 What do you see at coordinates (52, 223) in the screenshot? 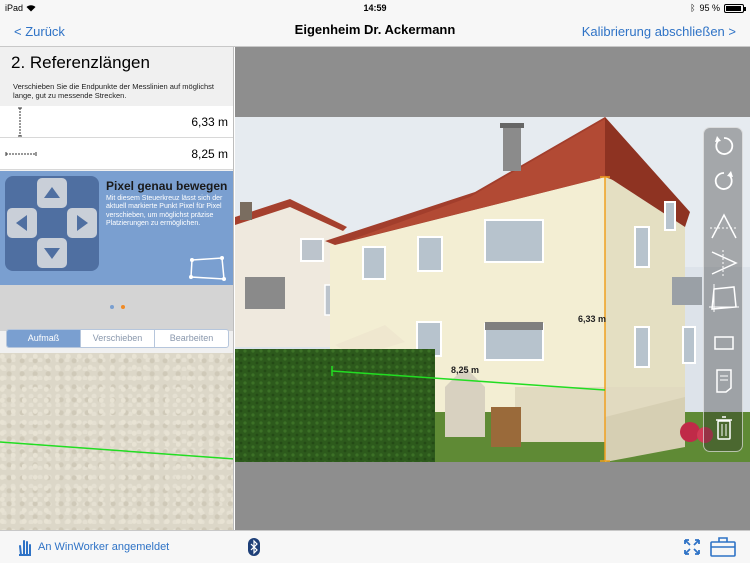
I see `direction-pad` at bounding box center [52, 223].